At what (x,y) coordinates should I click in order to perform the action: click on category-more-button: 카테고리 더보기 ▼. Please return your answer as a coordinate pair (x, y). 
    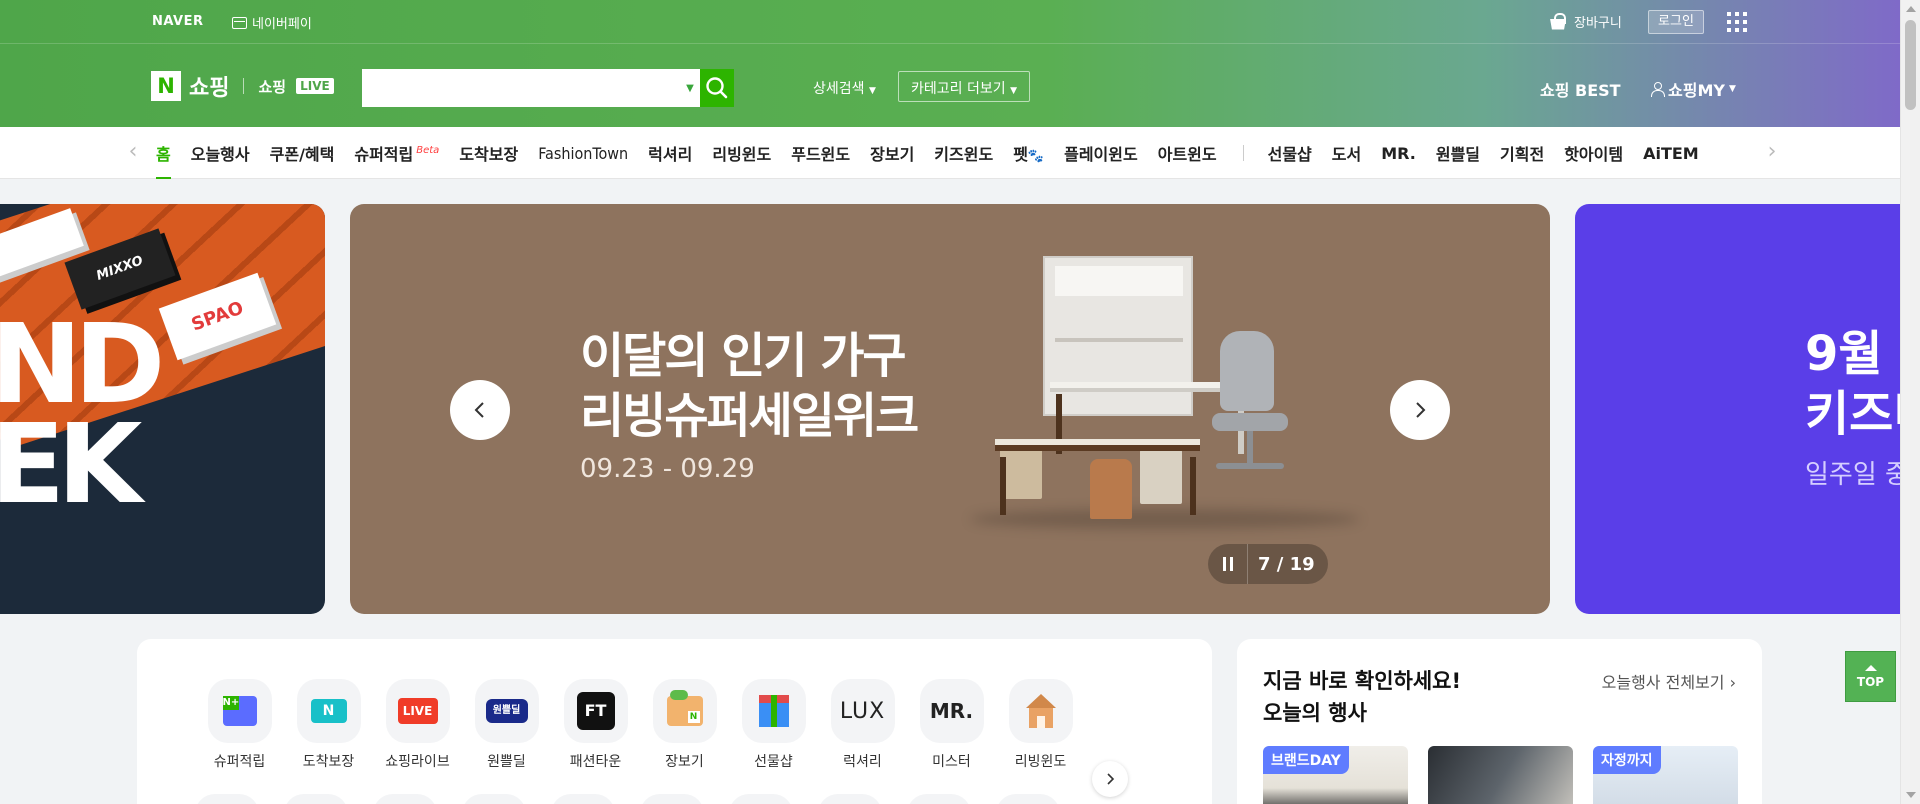
    Looking at the image, I should click on (964, 86).